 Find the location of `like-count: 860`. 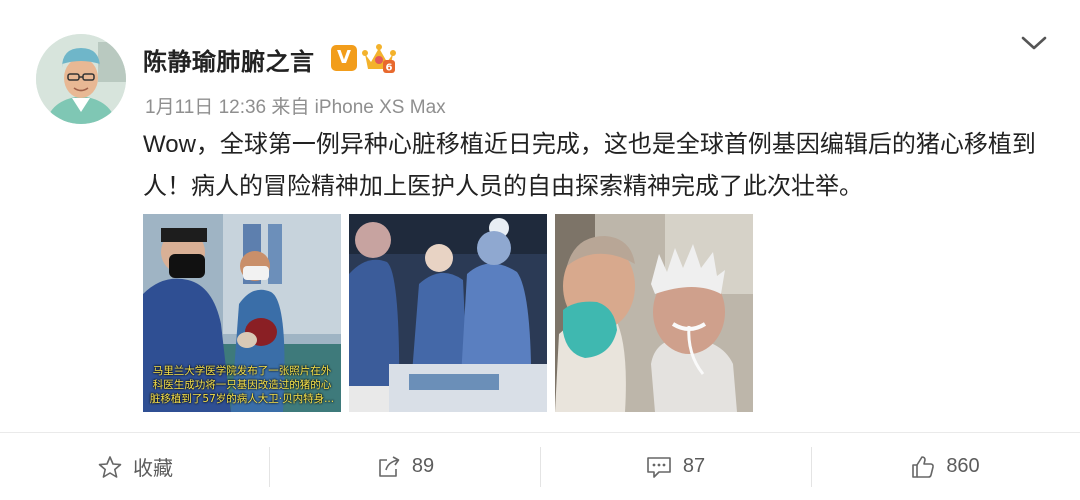

like-count: 860 is located at coordinates (963, 466).